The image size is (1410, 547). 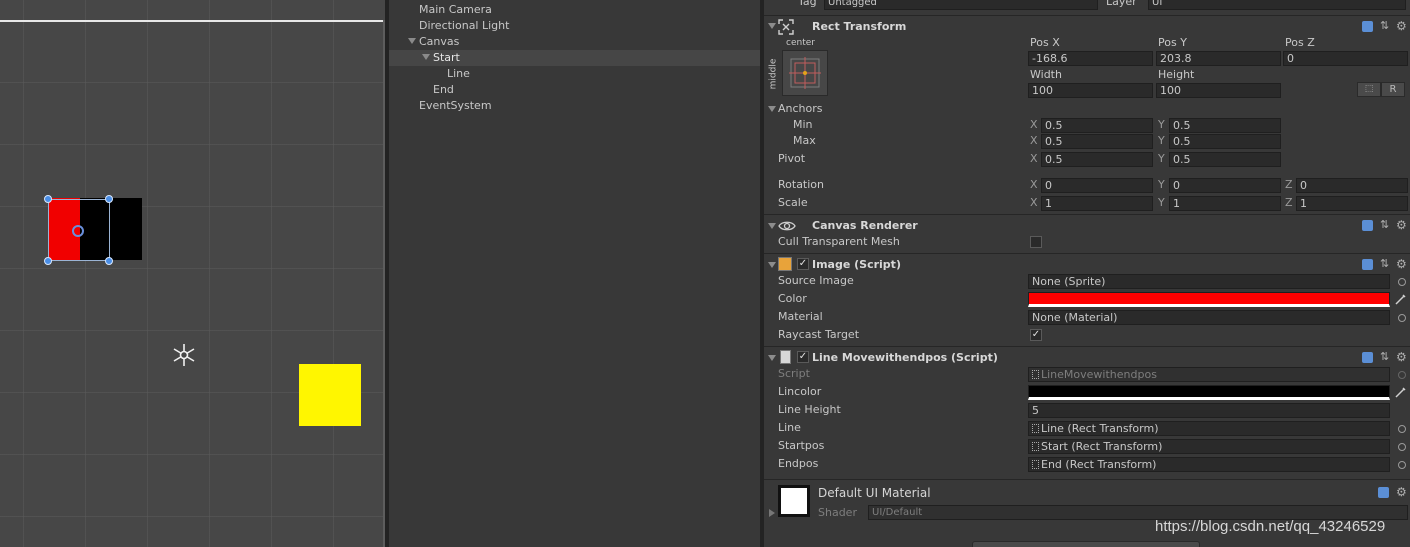 What do you see at coordinates (109, 199) in the screenshot?
I see `resize-handle-top-right` at bounding box center [109, 199].